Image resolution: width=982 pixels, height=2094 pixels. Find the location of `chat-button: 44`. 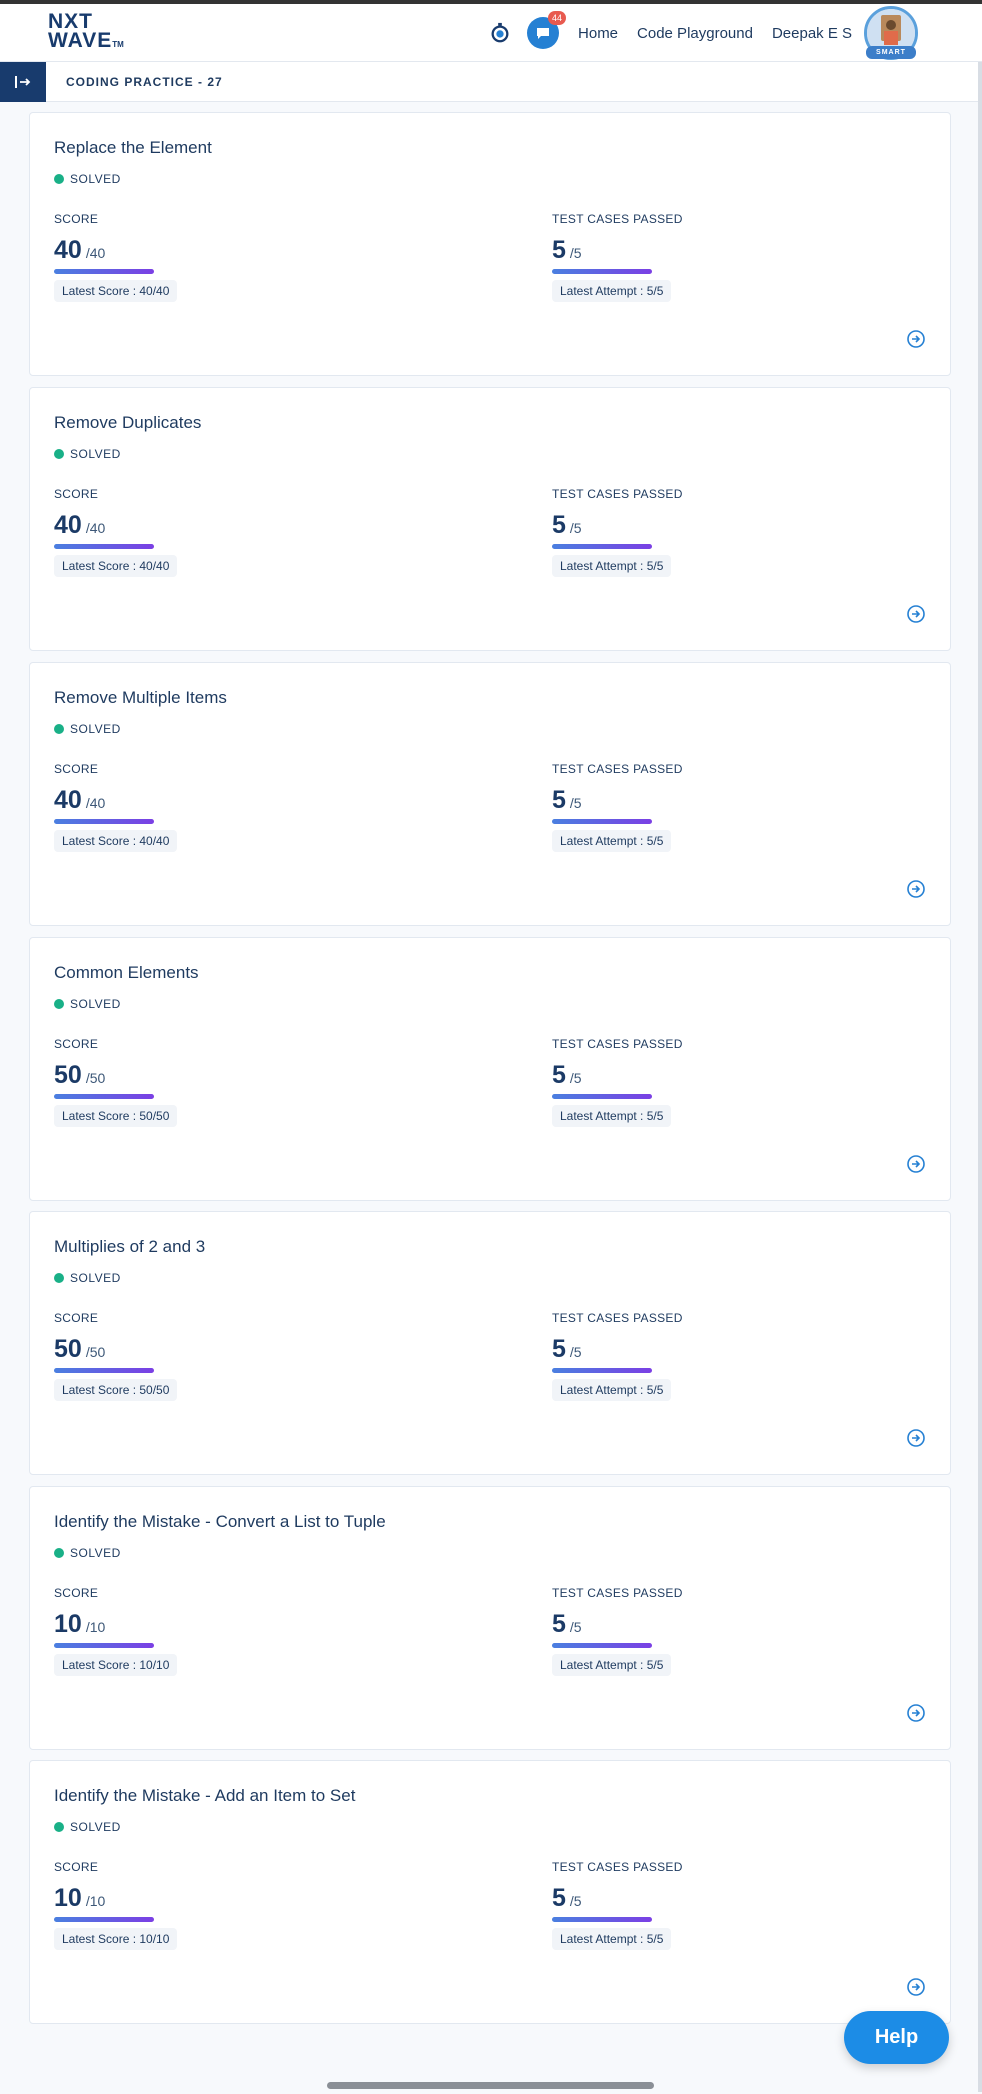

chat-button: 44 is located at coordinates (547, 30).